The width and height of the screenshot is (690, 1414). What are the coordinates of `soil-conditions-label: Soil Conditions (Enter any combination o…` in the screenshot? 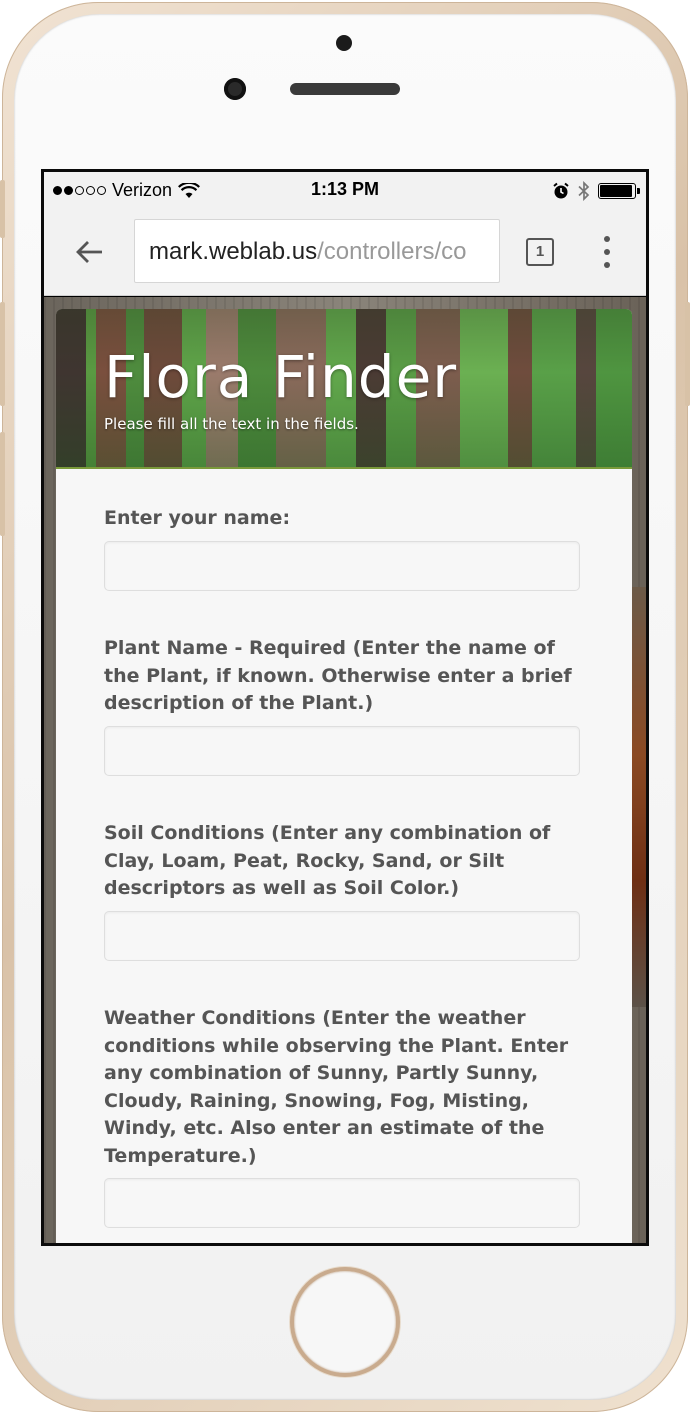 It's located at (327, 860).